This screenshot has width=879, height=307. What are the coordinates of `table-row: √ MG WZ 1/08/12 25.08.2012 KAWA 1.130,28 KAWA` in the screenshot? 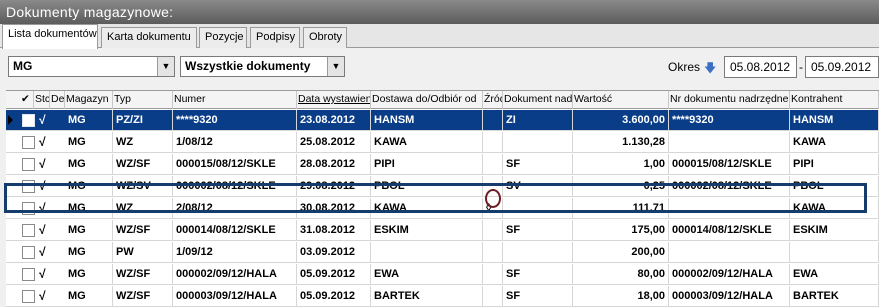 It's located at (442, 142).